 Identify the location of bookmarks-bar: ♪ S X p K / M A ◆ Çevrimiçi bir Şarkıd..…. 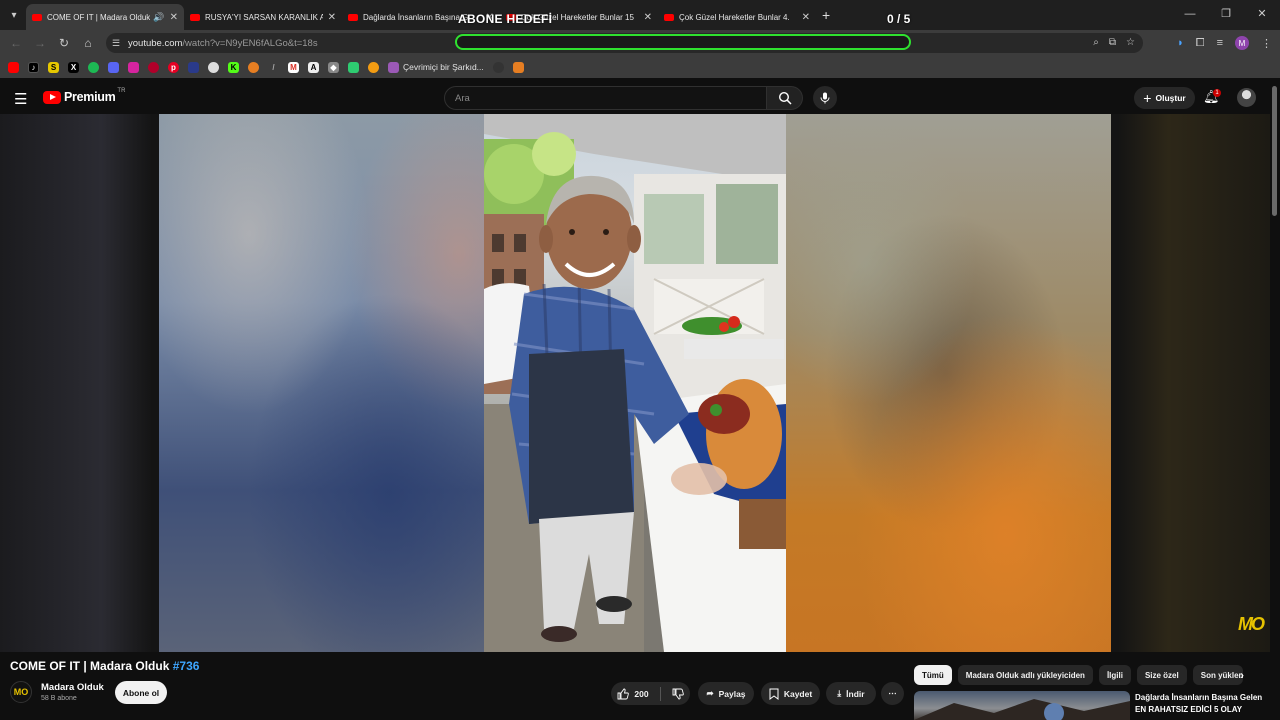
(640, 67).